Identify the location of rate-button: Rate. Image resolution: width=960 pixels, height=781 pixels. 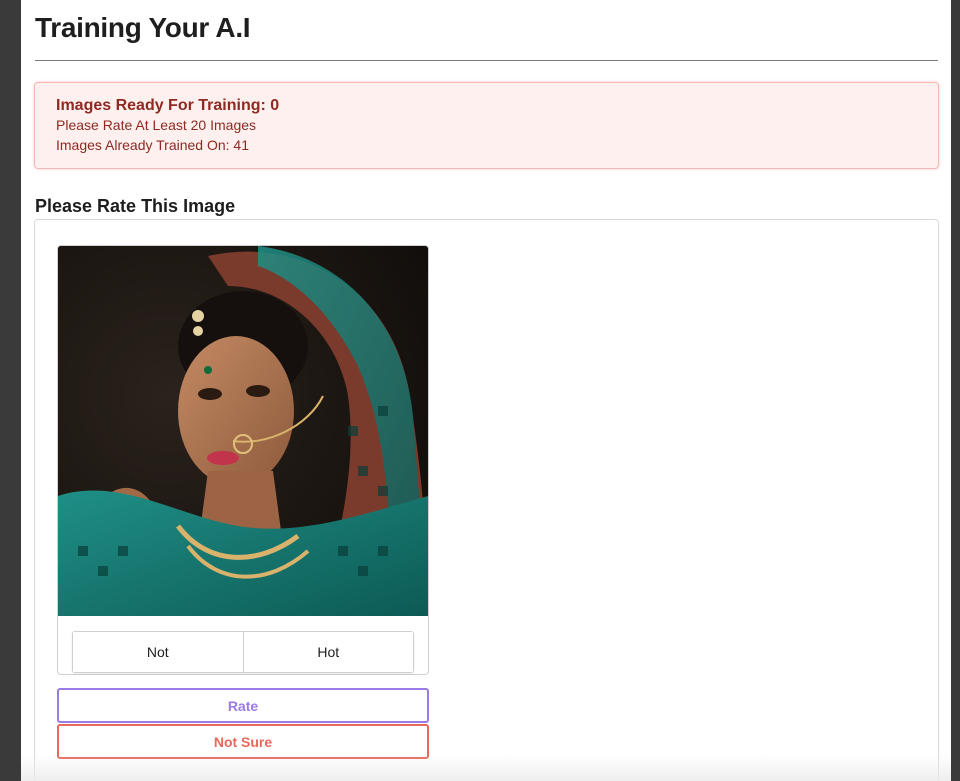
(243, 705).